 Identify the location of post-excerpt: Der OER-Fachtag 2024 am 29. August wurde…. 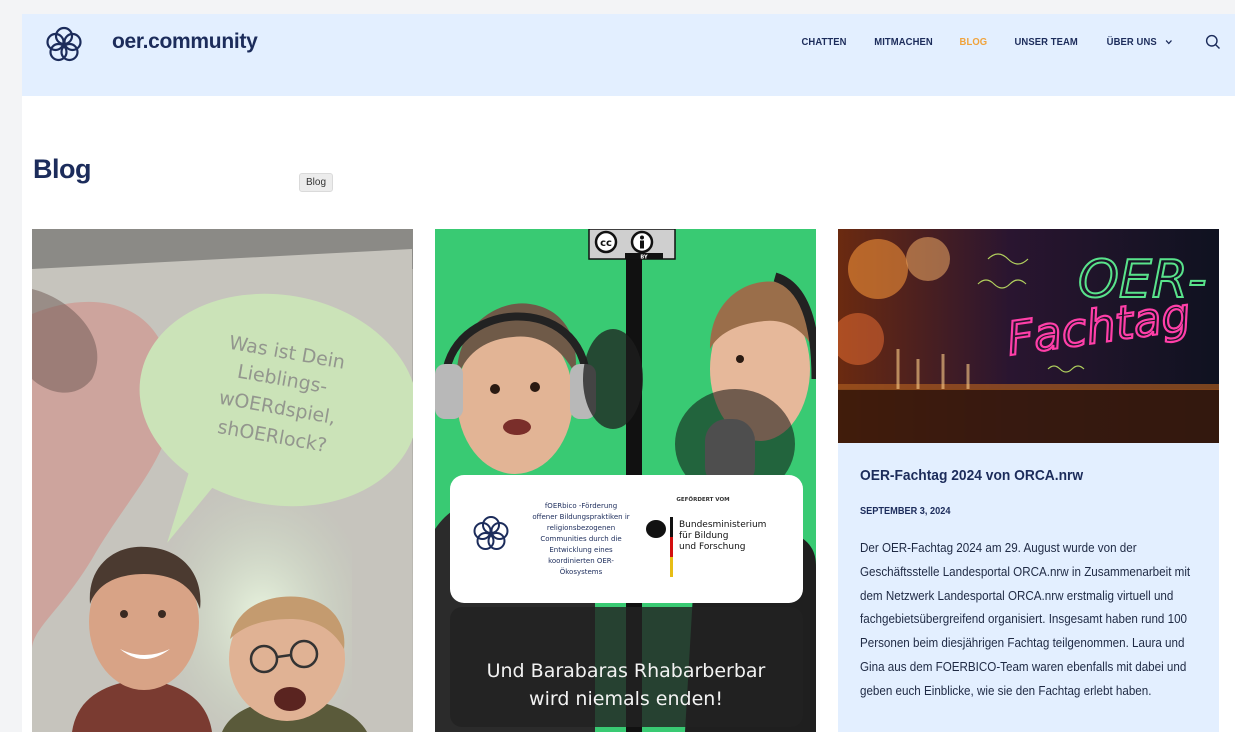
(1025, 619).